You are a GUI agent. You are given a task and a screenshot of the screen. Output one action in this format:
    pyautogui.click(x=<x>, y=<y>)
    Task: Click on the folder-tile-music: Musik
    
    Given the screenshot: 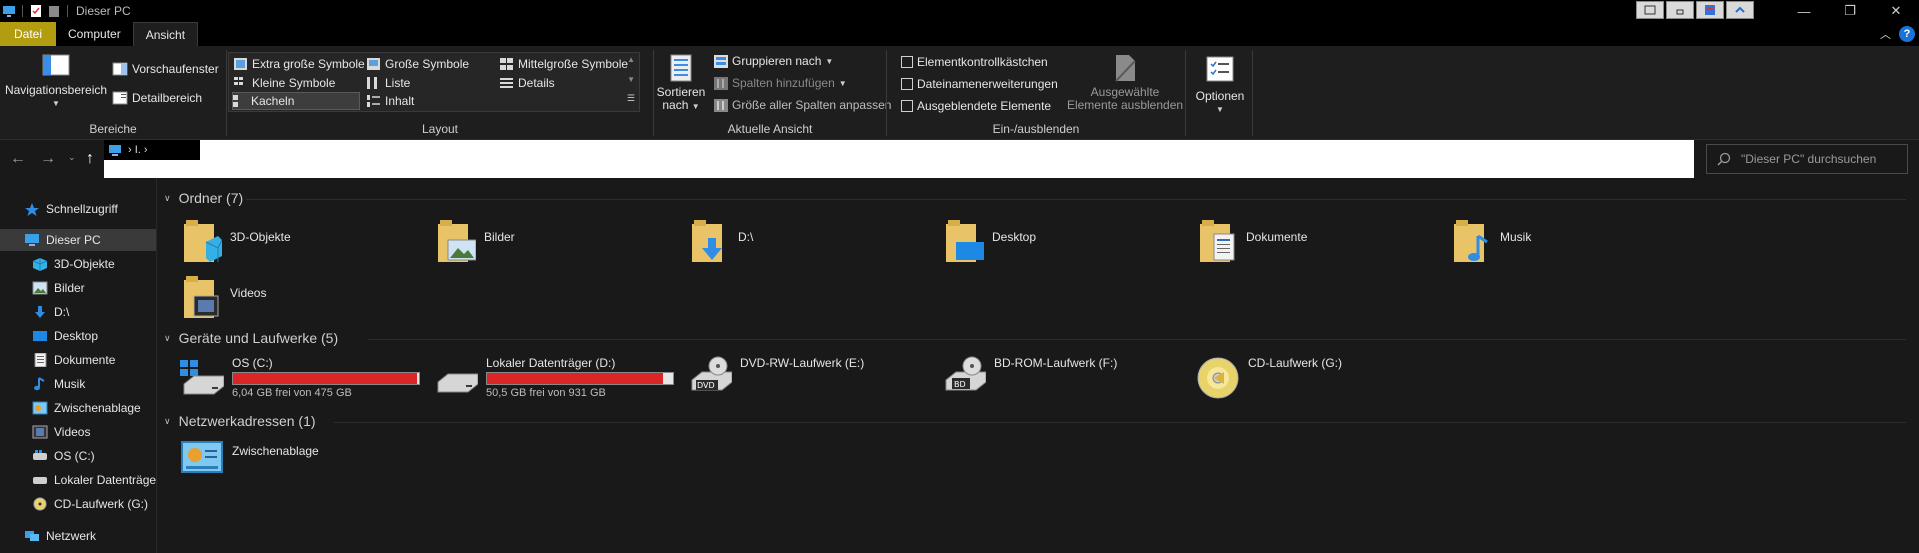 What is the action you would take?
    pyautogui.click(x=1492, y=242)
    